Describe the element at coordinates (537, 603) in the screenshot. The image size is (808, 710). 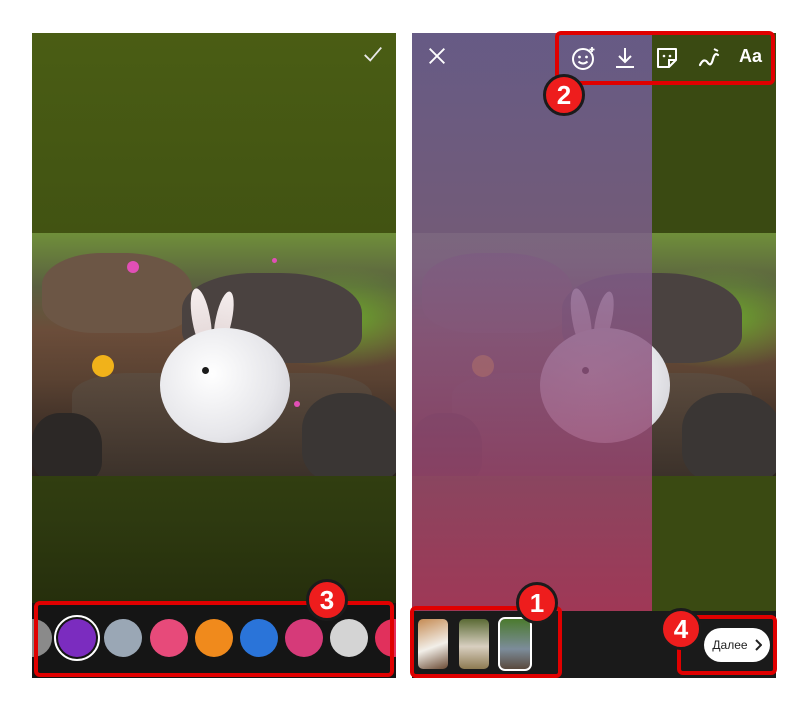
I see `callout-badge-1: 1` at that location.